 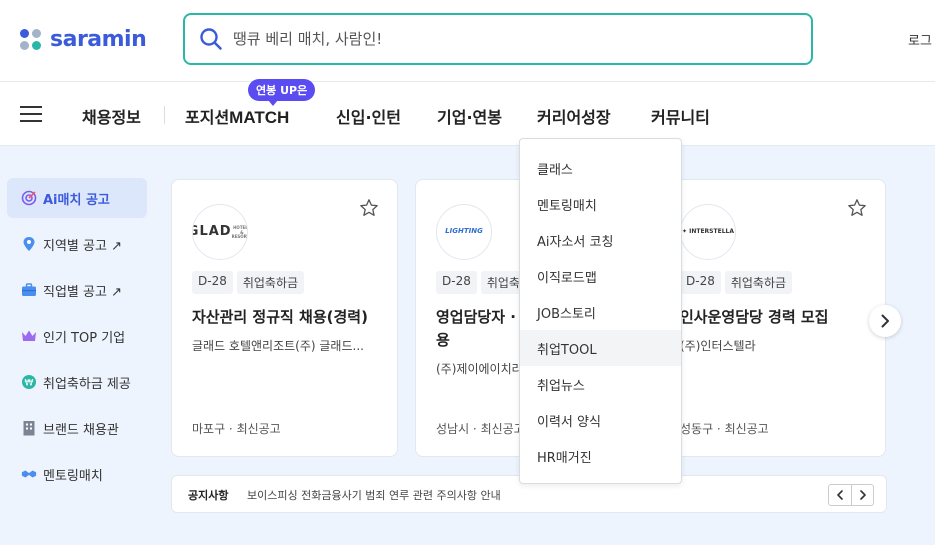 I want to click on nav-community: 커뮤니티, so click(x=680, y=116).